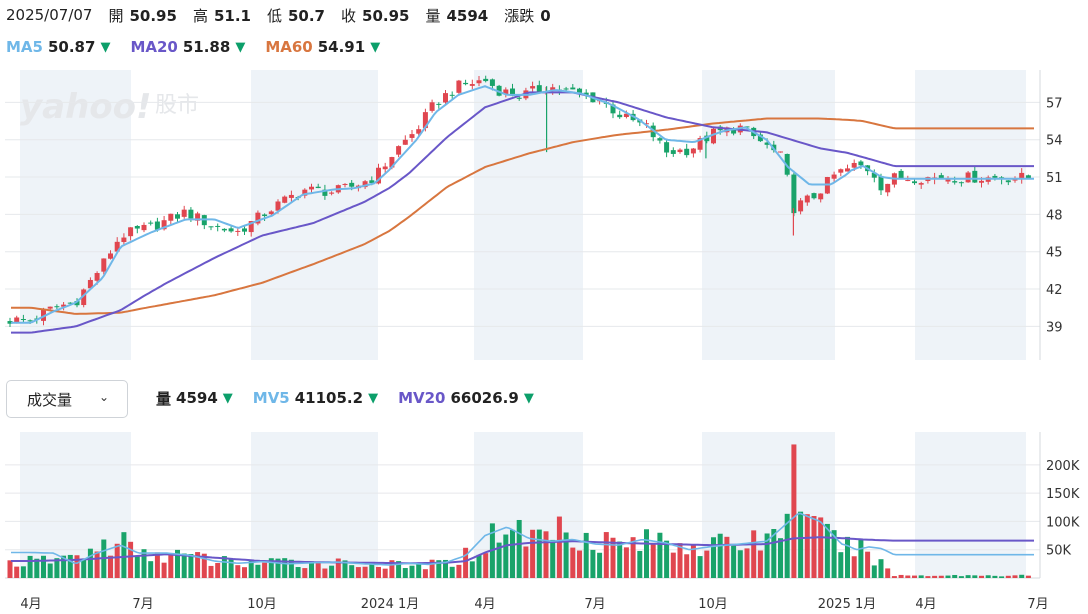 Image resolution: width=1088 pixels, height=614 pixels. Describe the element at coordinates (1063, 466) in the screenshot. I see `volume-tick-label: 200K` at that location.